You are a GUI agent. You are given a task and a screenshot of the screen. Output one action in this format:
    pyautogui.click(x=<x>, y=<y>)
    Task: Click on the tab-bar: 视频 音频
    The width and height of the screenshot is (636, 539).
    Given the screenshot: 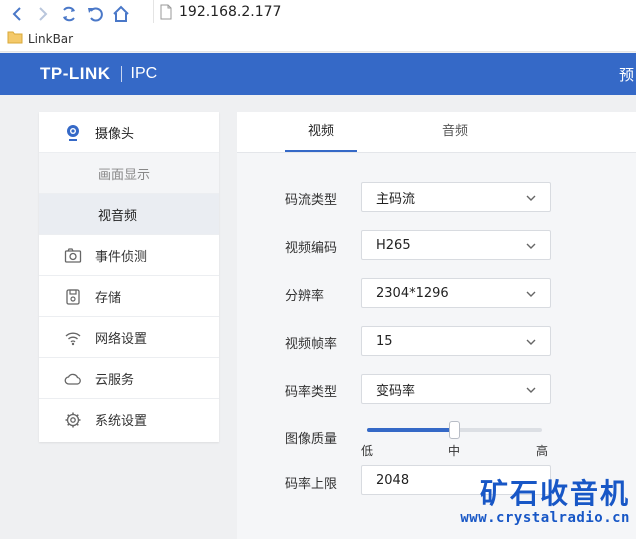 What is the action you would take?
    pyautogui.click(x=436, y=132)
    